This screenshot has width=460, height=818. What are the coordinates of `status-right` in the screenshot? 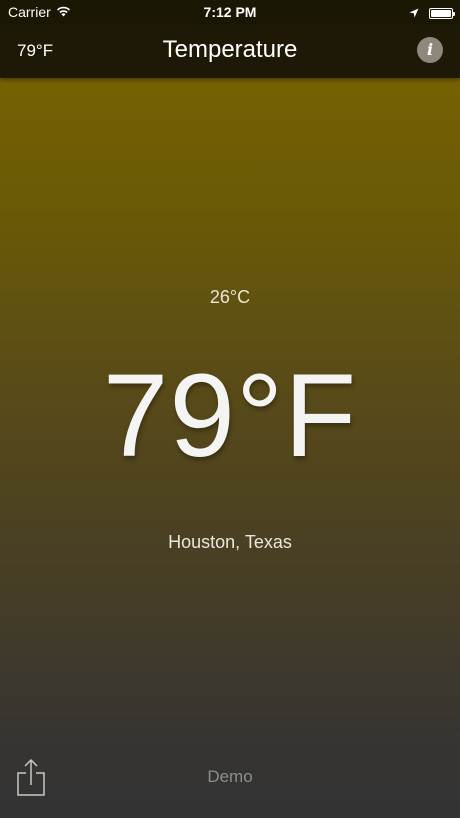 It's located at (432, 13).